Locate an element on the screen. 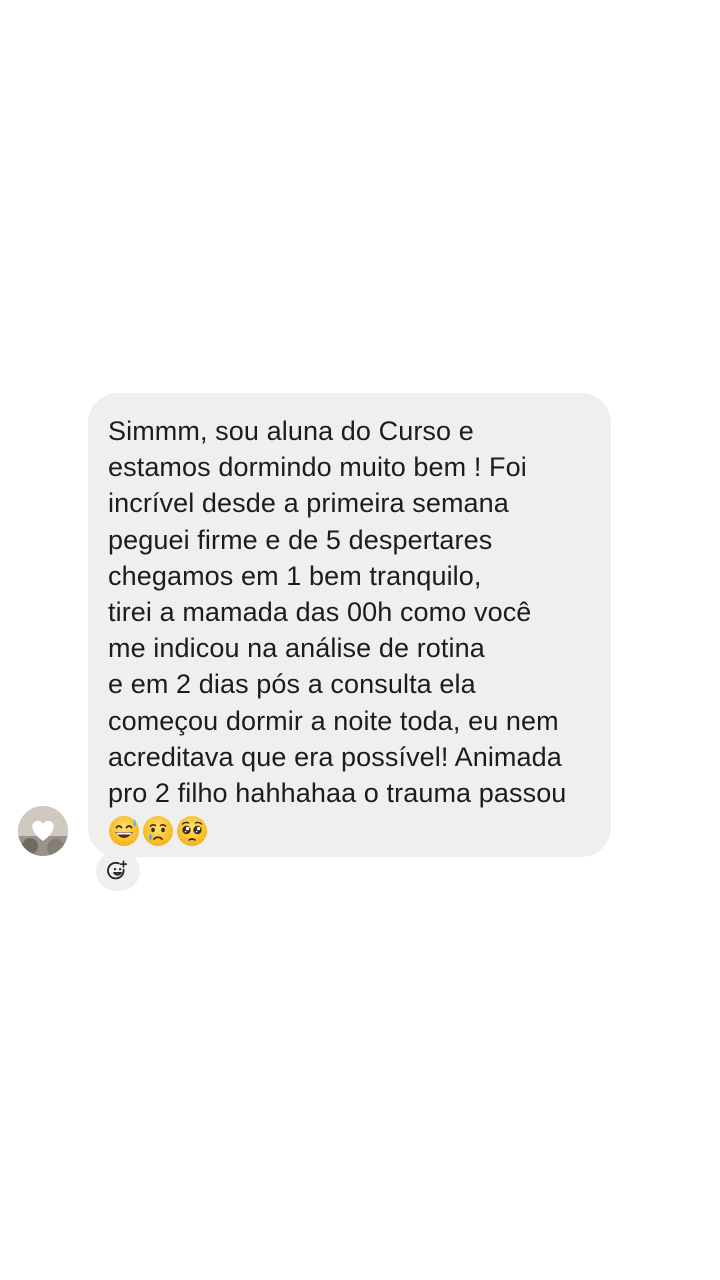 This screenshot has height=1280, width=720. pleading-face-icon is located at coordinates (192, 831).